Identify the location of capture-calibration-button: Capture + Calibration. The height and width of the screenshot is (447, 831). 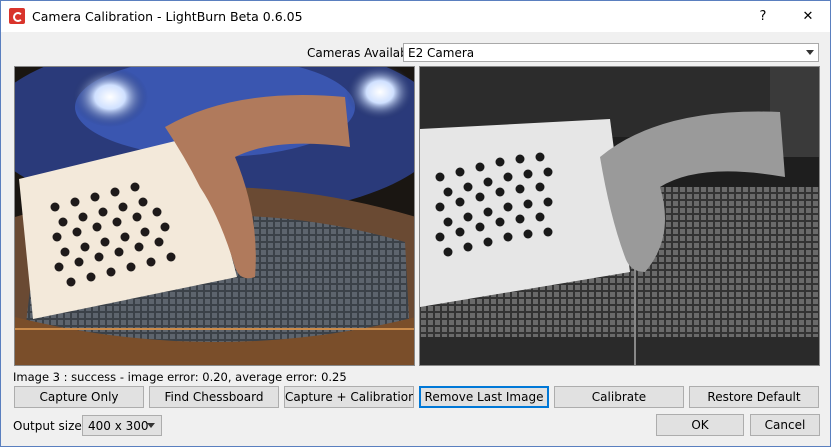
(349, 397).